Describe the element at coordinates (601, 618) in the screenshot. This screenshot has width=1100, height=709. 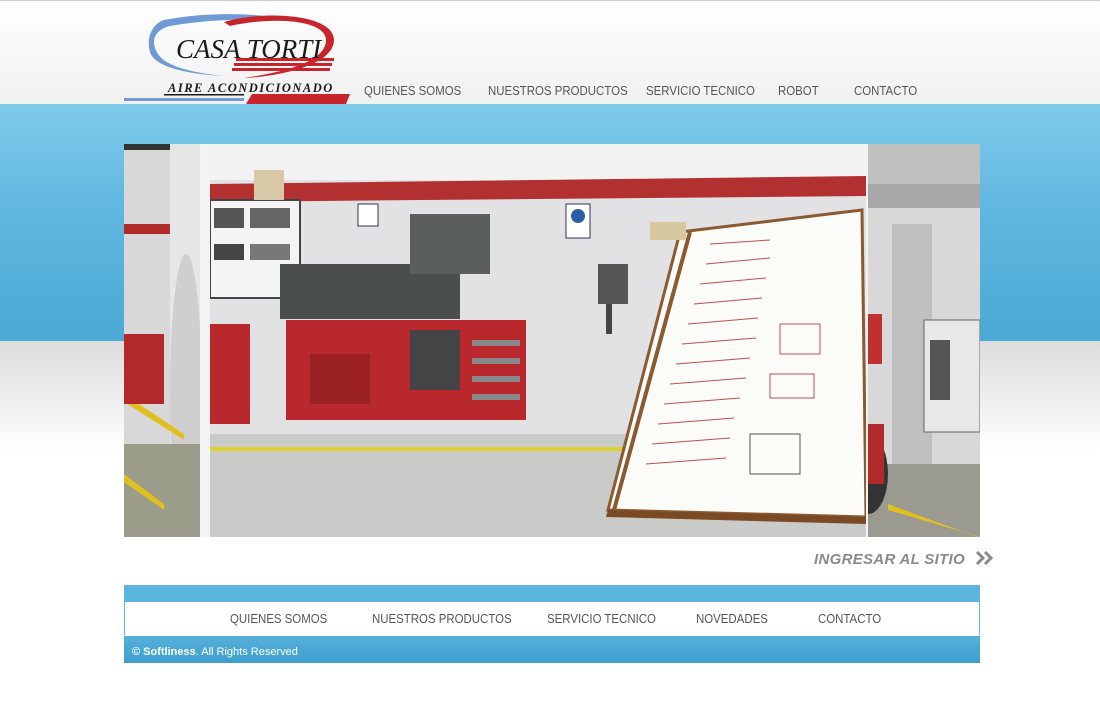
I see `footer-nav-servicio-tecnico: SERVICIO TECNICO` at that location.